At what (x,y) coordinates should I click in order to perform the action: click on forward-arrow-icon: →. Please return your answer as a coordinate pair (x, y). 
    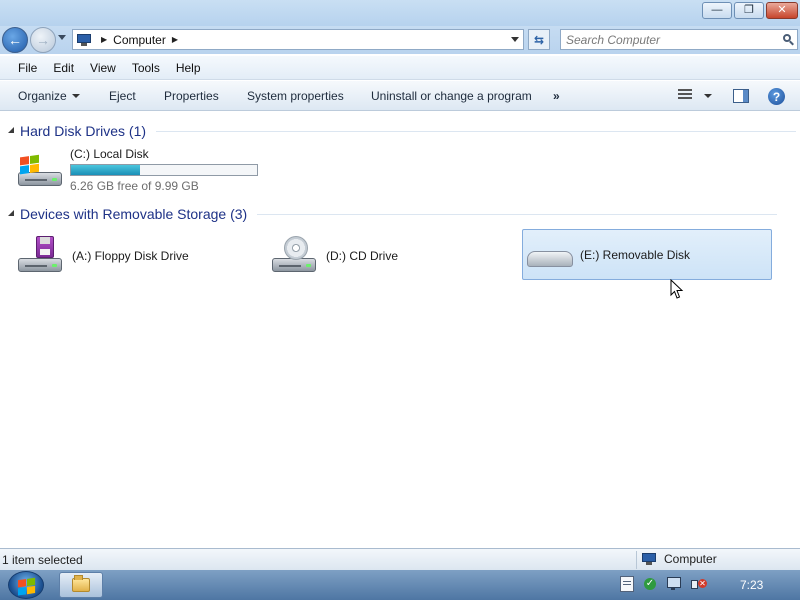
    Looking at the image, I should click on (43, 40).